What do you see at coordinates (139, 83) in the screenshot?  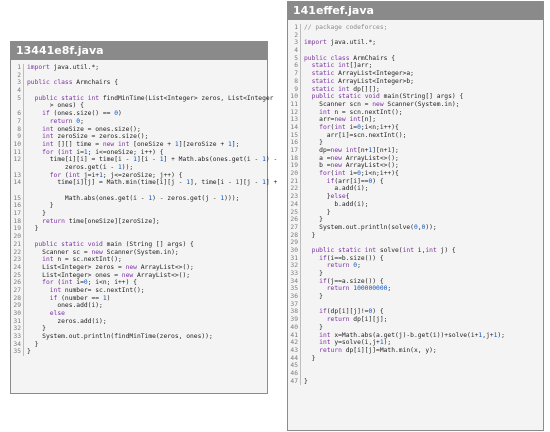 I see `code-line: 3 public class Armchairs {` at bounding box center [139, 83].